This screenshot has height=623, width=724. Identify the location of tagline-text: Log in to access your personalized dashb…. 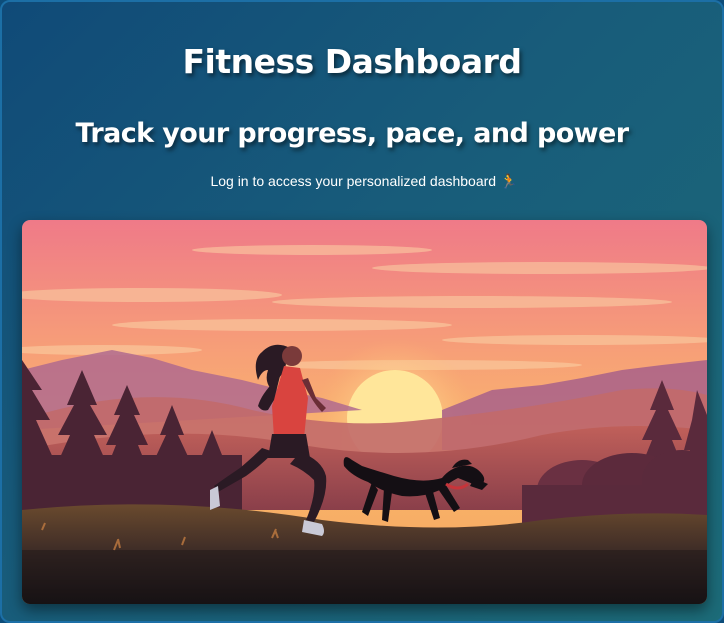
(353, 181).